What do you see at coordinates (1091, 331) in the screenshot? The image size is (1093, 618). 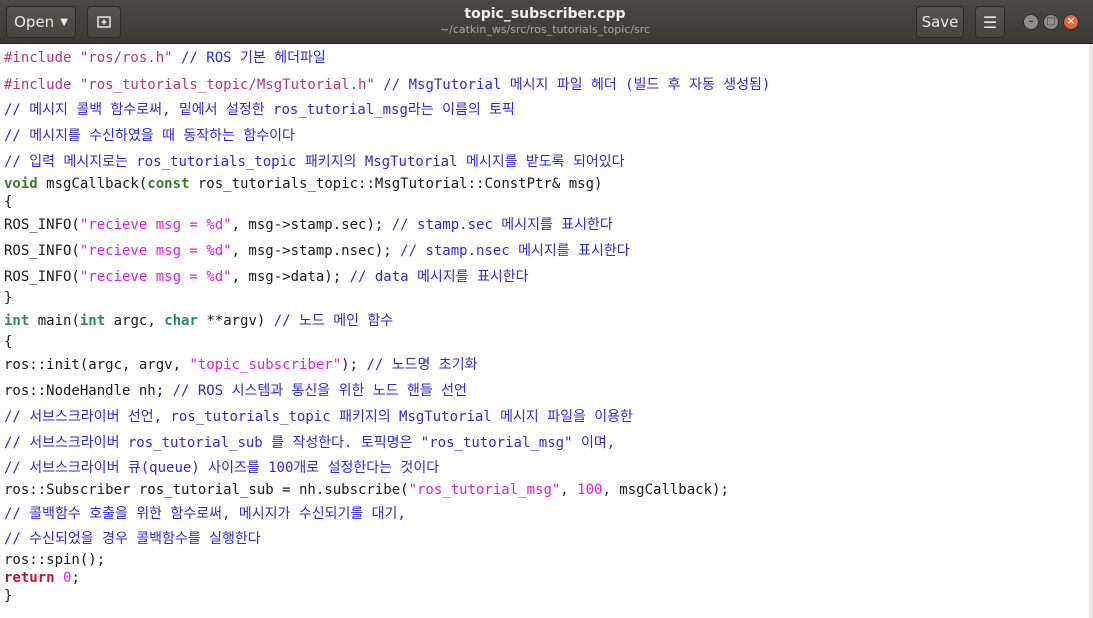 I see `vertical-scrollbar` at bounding box center [1091, 331].